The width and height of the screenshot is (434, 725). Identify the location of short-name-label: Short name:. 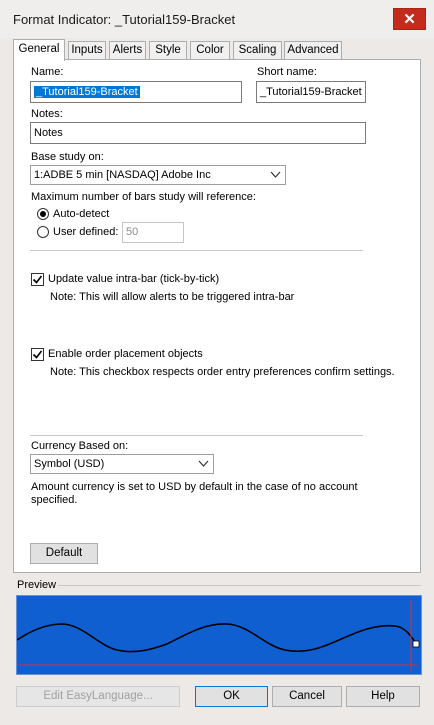
(287, 72).